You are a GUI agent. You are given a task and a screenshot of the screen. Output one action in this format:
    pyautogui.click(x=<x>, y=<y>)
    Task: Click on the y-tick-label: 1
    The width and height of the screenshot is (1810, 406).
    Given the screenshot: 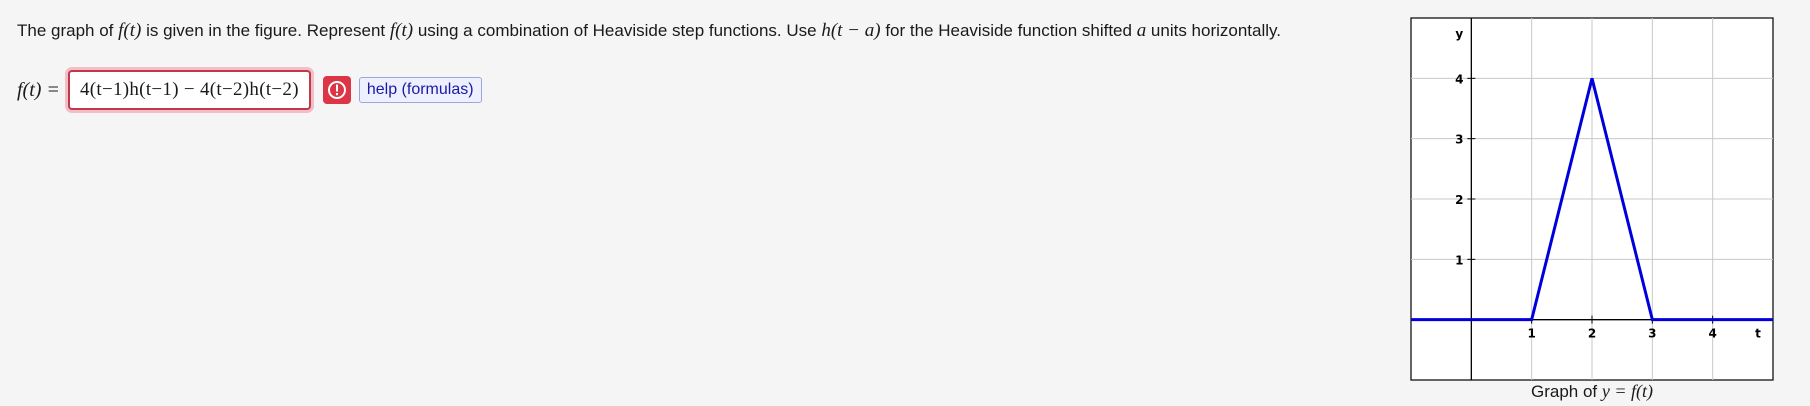 What is the action you would take?
    pyautogui.click(x=1459, y=260)
    